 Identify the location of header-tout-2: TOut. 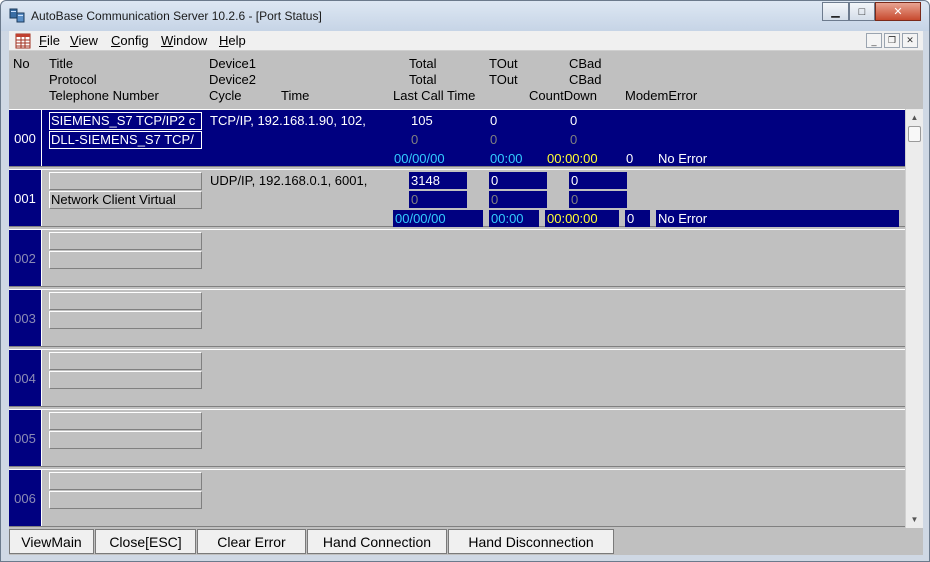
(503, 79).